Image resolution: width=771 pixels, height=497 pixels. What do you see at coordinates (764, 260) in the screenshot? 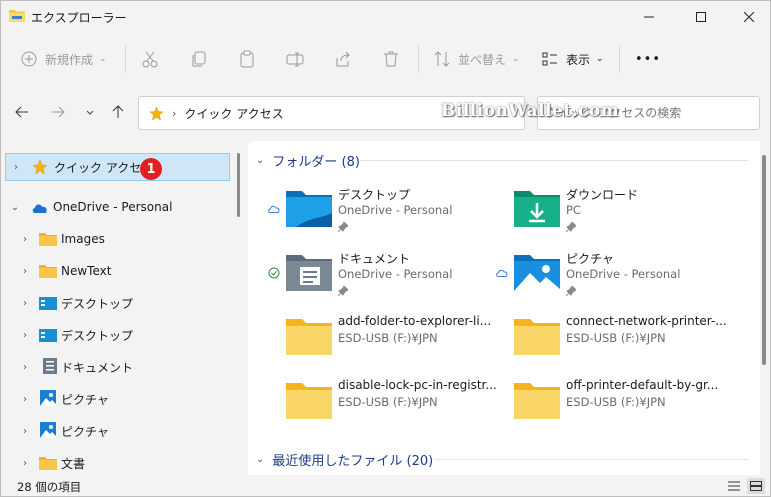
I see `content-scrollbar` at bounding box center [764, 260].